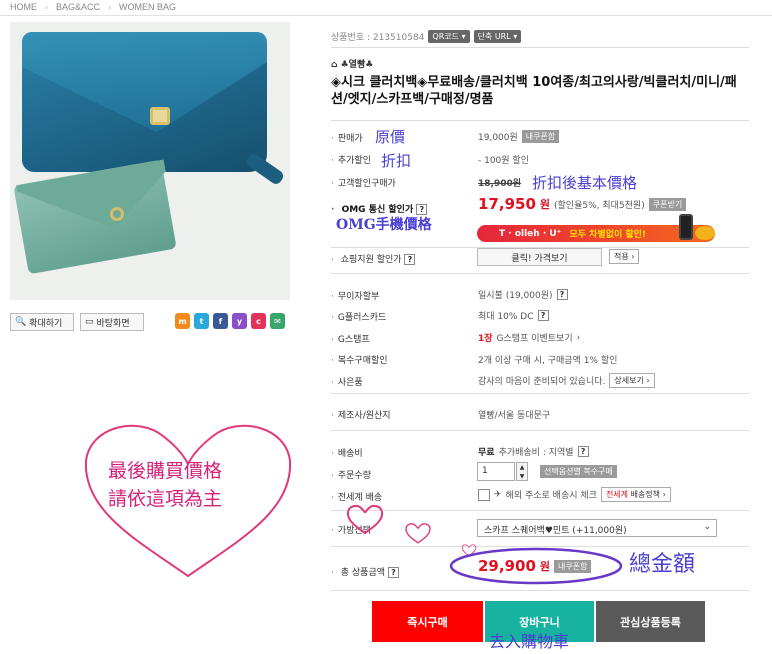  I want to click on origin-value: 열빵/서울 동대문구, so click(514, 416).